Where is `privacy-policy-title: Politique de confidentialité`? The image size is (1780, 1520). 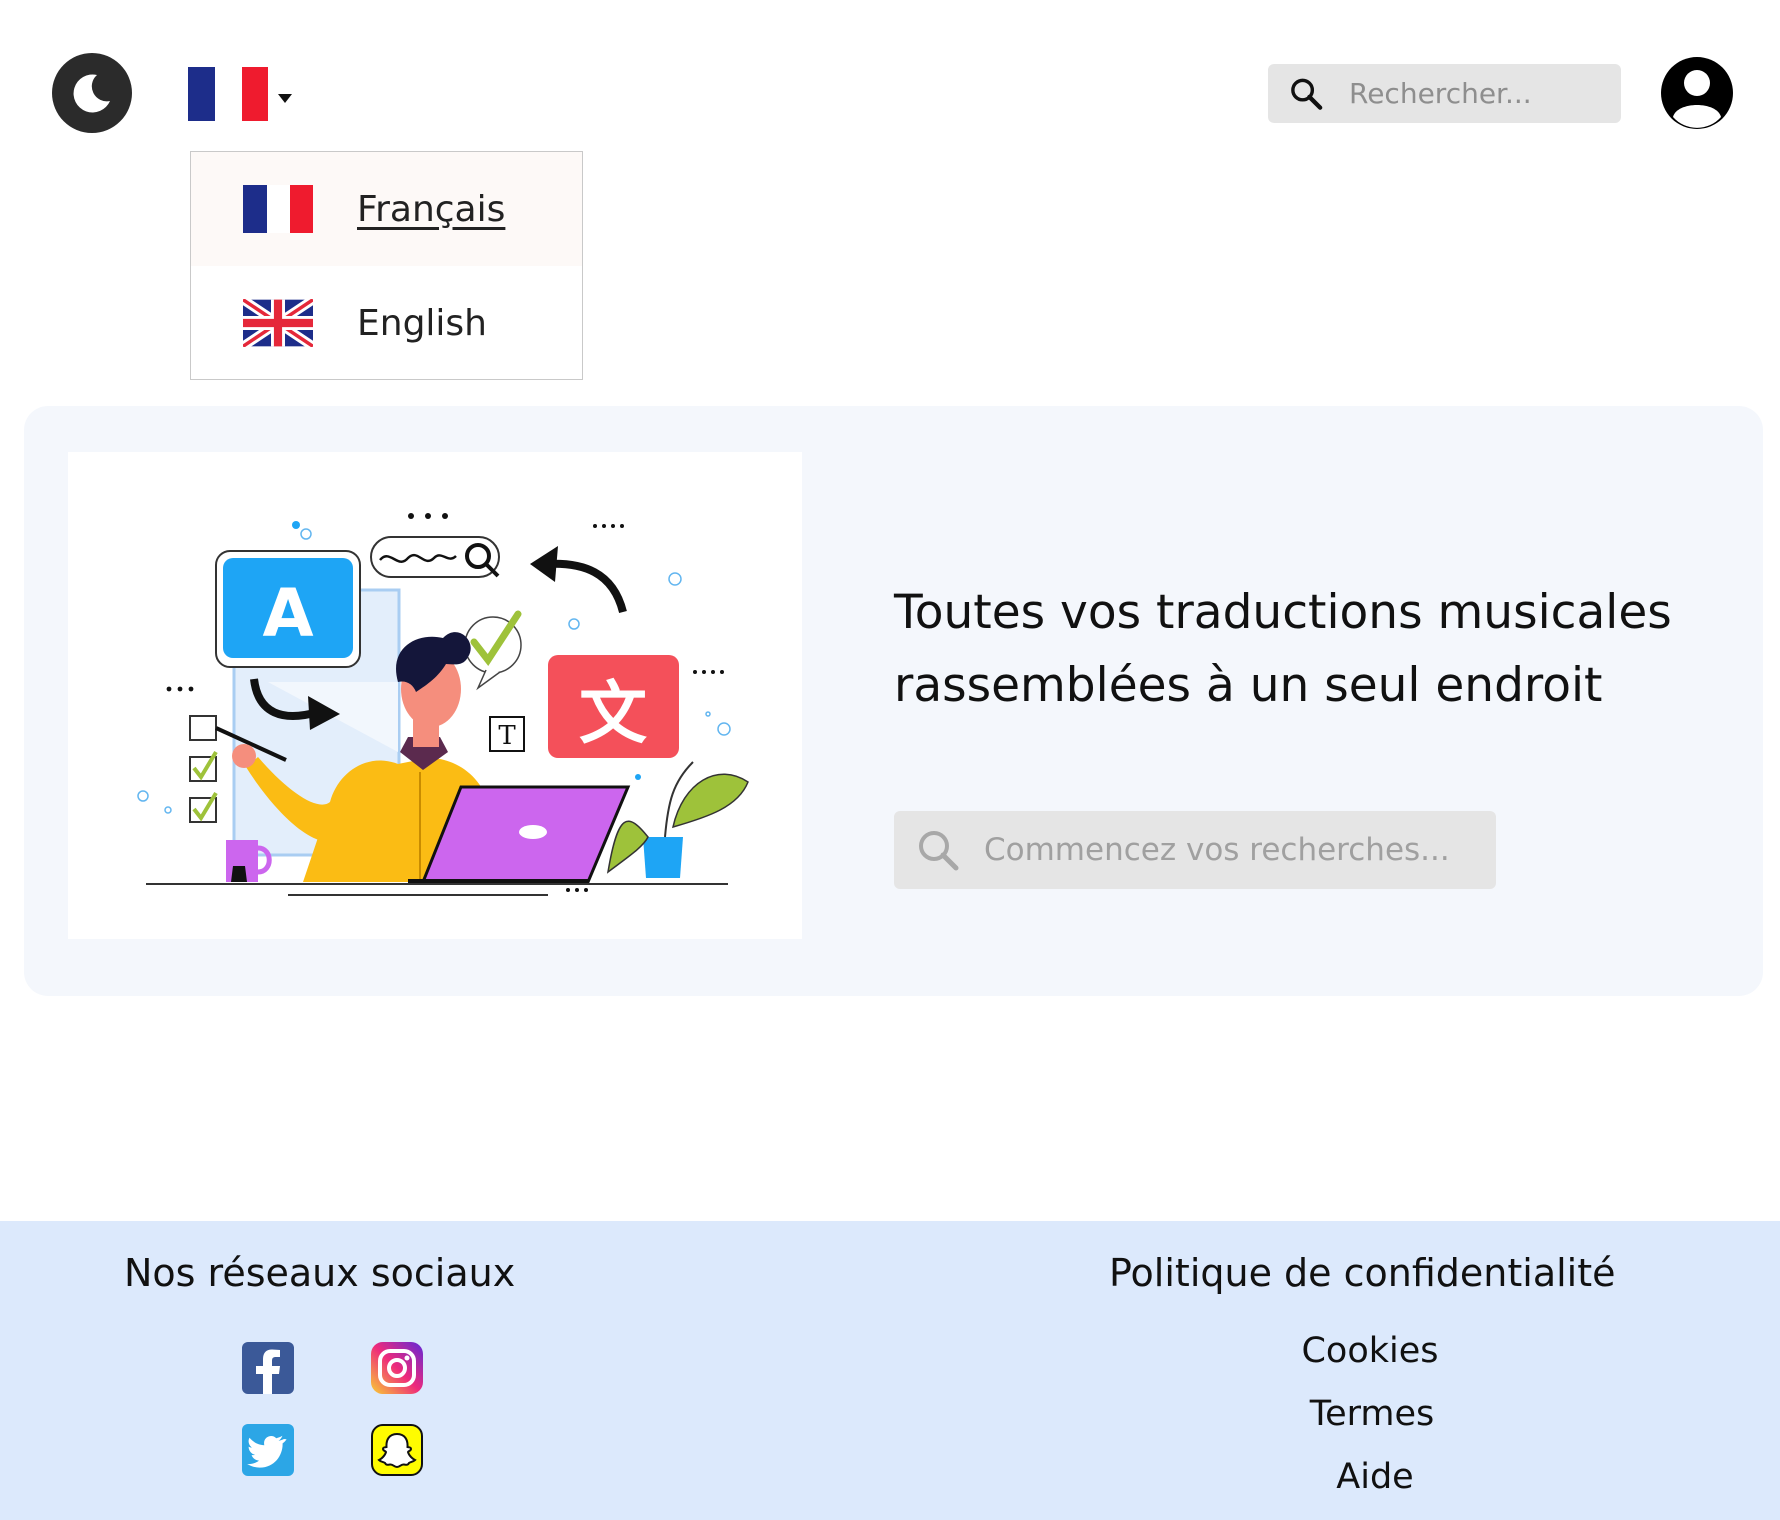 privacy-policy-title: Politique de confidentialité is located at coordinates (1362, 1273).